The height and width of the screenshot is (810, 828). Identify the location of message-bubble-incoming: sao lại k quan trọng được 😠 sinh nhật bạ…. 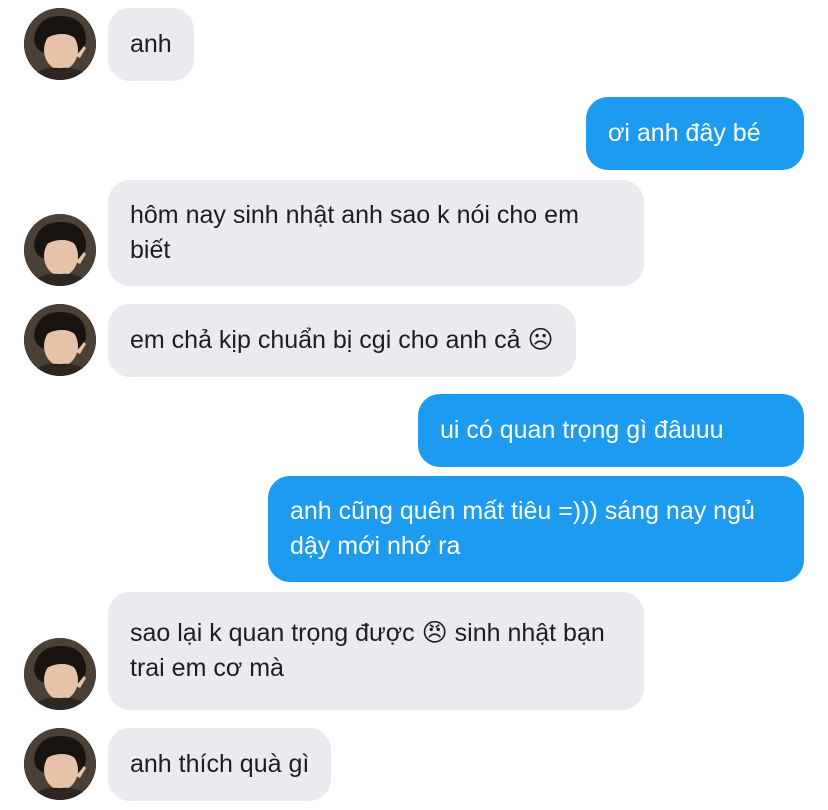
(376, 651).